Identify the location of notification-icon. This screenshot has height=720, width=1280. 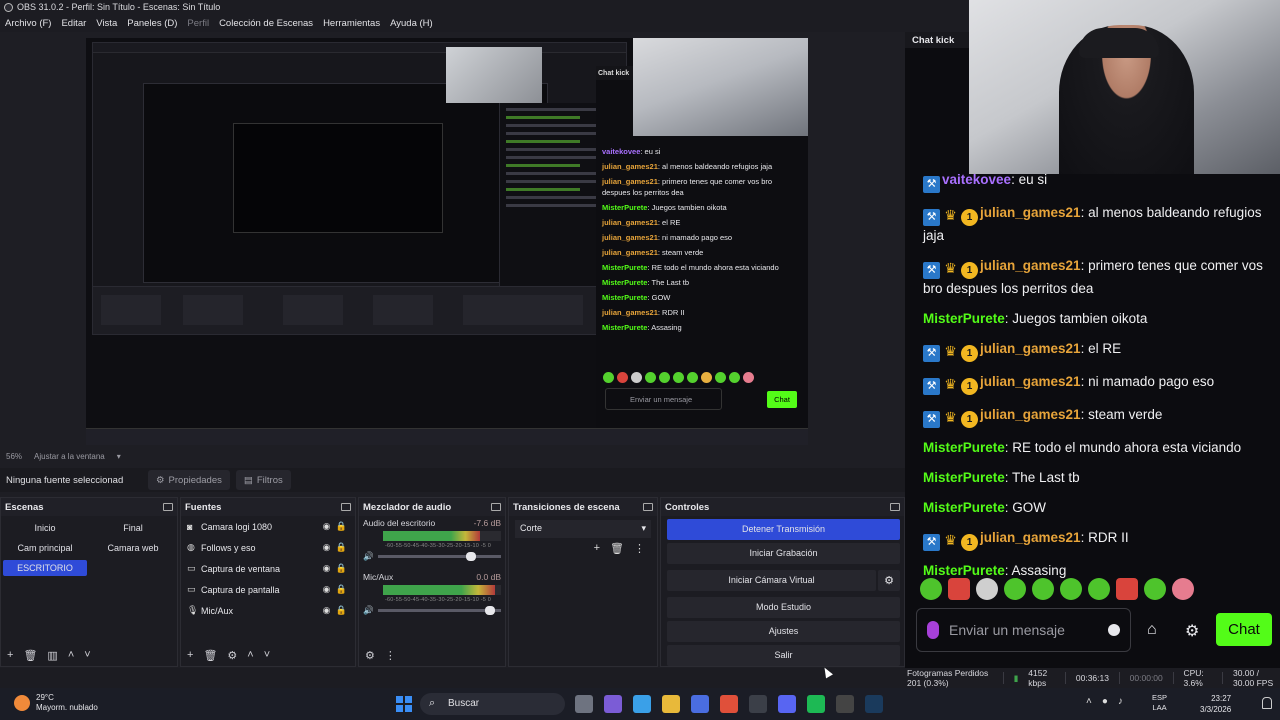
(1267, 703).